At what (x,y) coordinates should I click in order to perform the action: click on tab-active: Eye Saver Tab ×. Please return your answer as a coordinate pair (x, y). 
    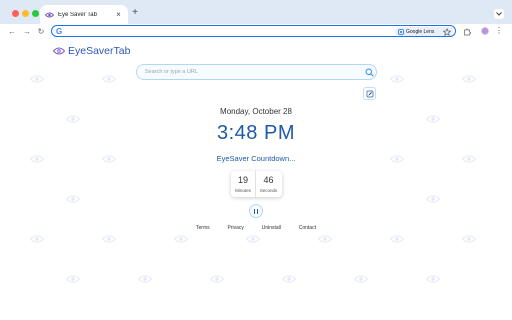
    Looking at the image, I should click on (84, 14).